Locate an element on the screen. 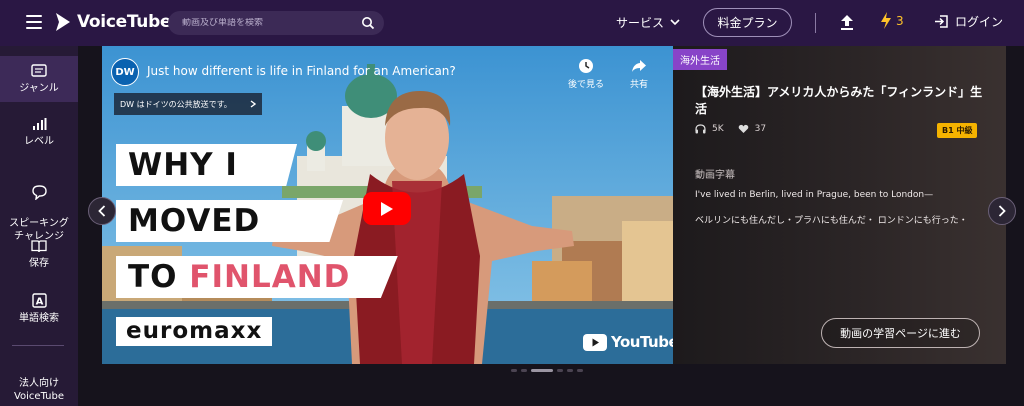 The width and height of the screenshot is (1024, 406). category-tag: 海外生活 is located at coordinates (700, 59).